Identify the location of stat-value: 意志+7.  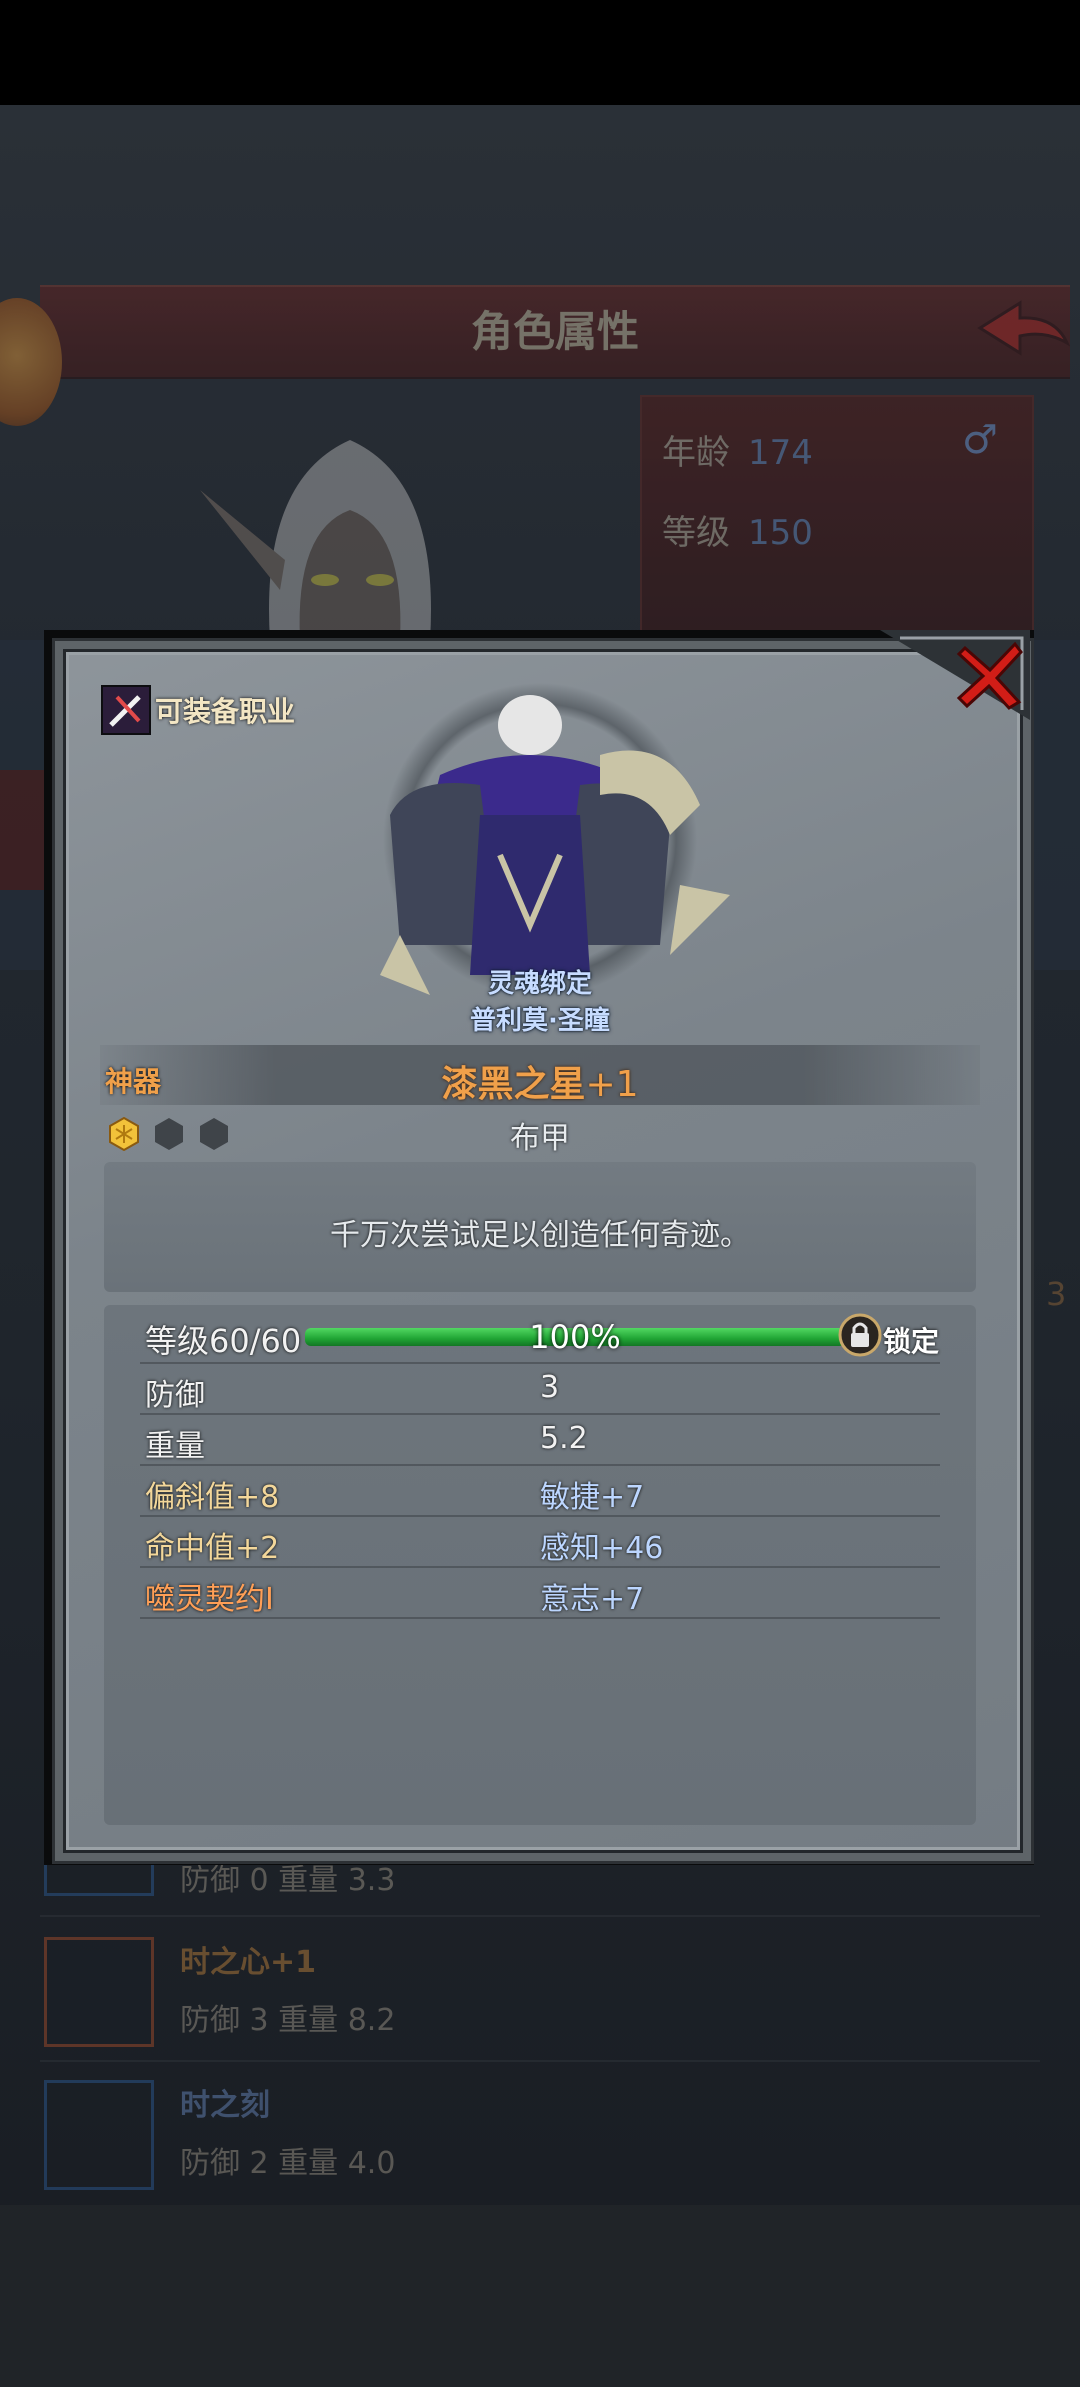
(592, 1599).